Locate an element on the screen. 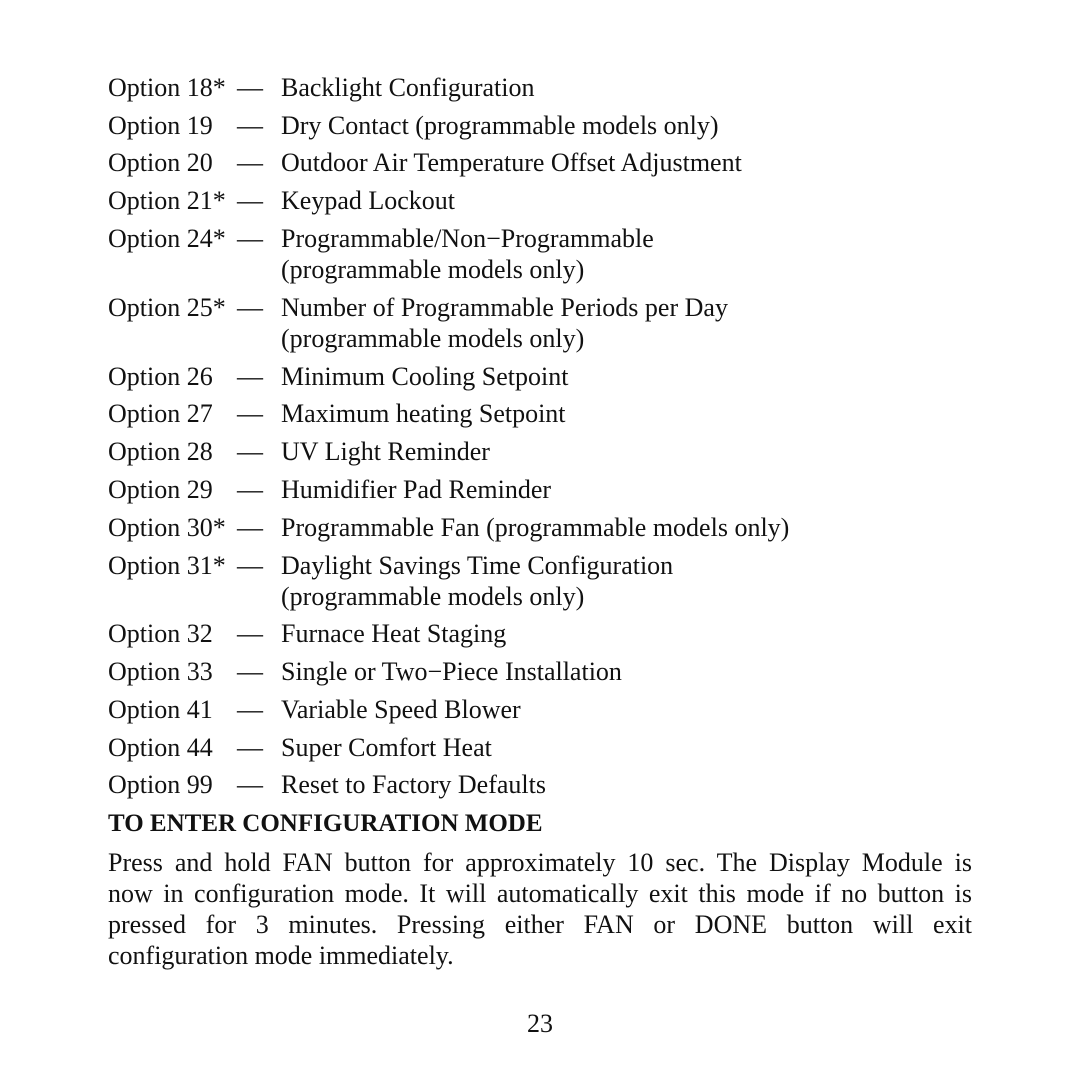  section-heading: TO ENTER CONFIGURATION MODE is located at coordinates (325, 823).